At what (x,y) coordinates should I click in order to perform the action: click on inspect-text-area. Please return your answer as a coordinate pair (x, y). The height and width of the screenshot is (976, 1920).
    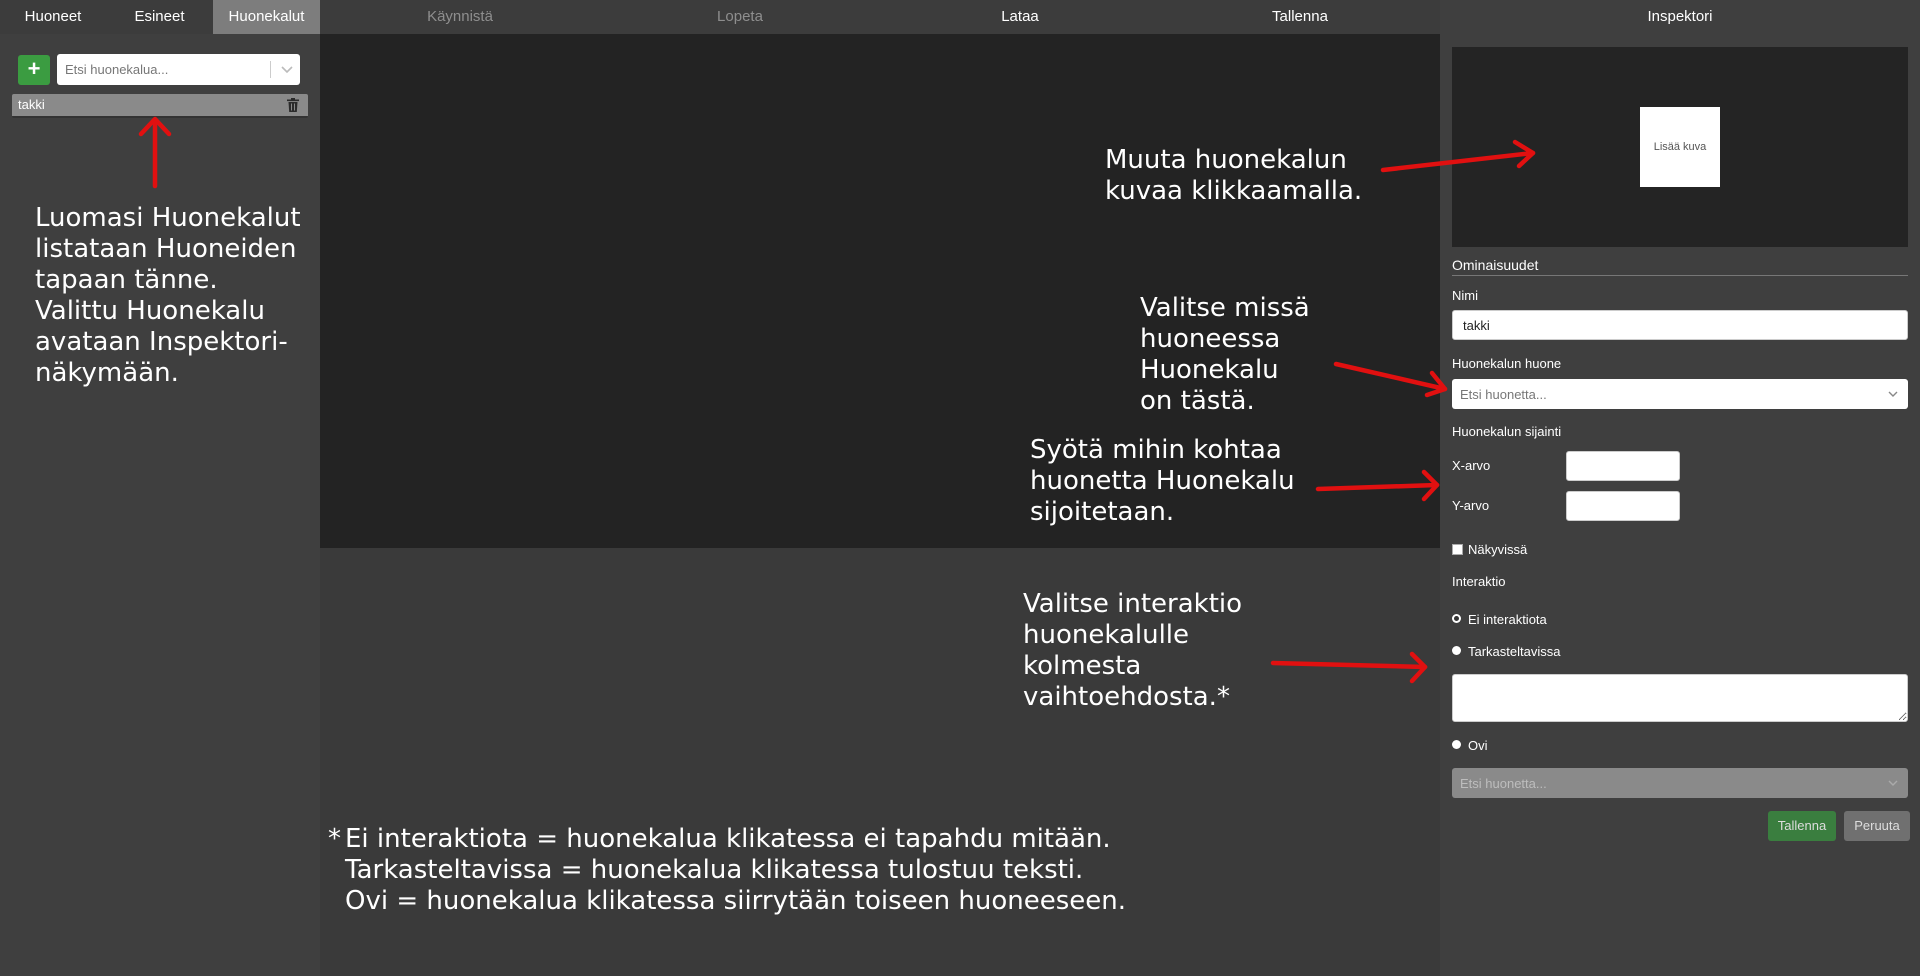
    Looking at the image, I should click on (1680, 698).